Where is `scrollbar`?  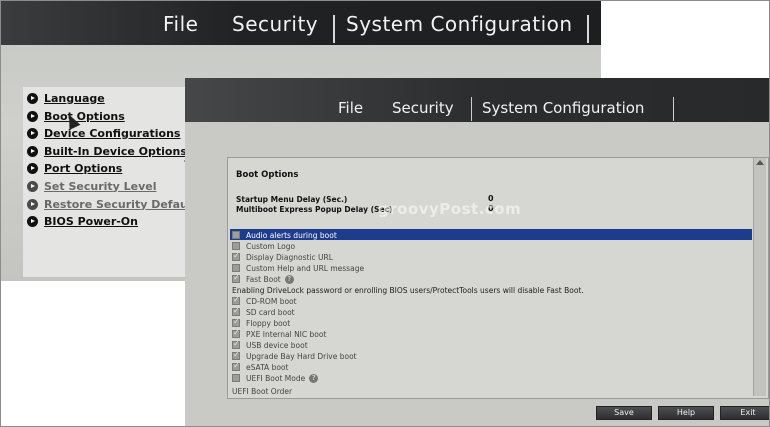
scrollbar is located at coordinates (759, 277).